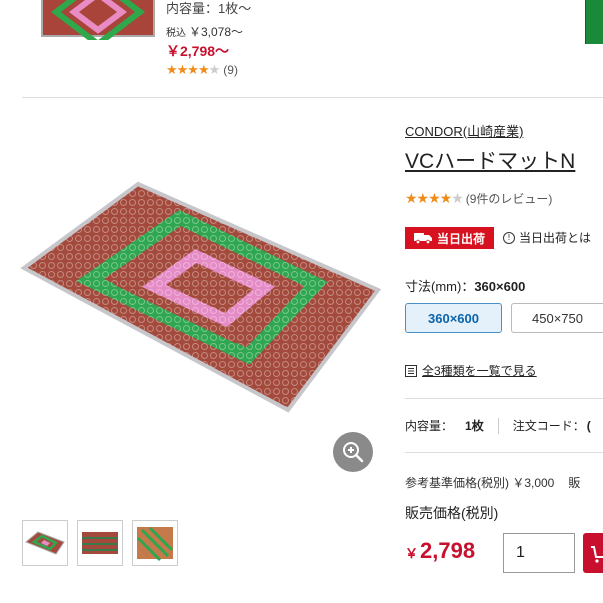  I want to click on same-day-shipping-badge: 当日出荷, so click(449, 238).